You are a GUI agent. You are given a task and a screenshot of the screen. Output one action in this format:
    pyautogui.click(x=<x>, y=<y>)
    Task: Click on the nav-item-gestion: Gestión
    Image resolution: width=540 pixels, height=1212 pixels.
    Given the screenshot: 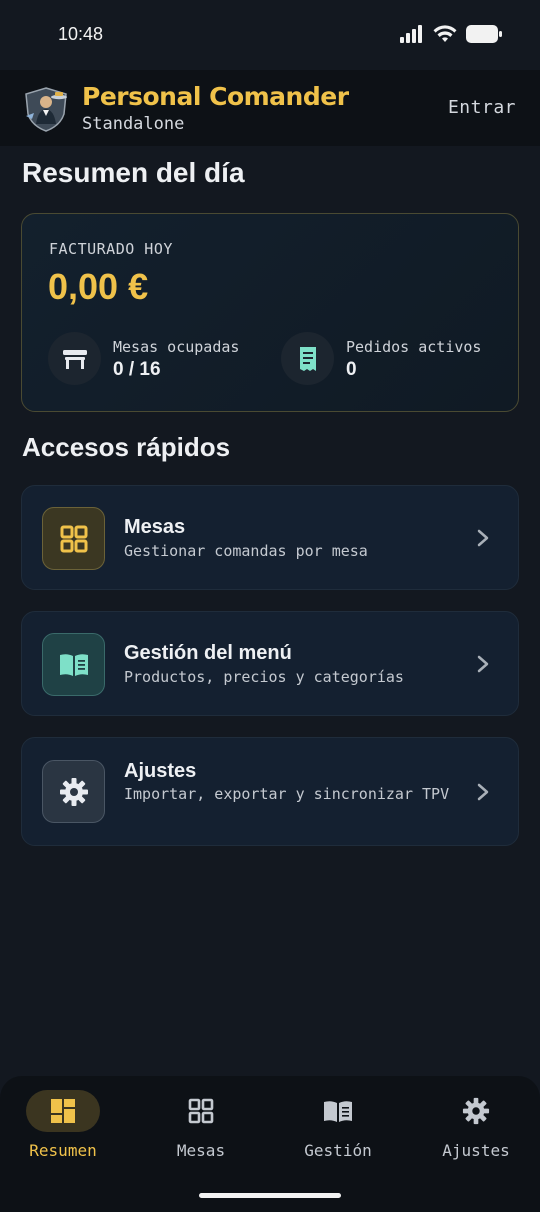 What is the action you would take?
    pyautogui.click(x=338, y=1130)
    